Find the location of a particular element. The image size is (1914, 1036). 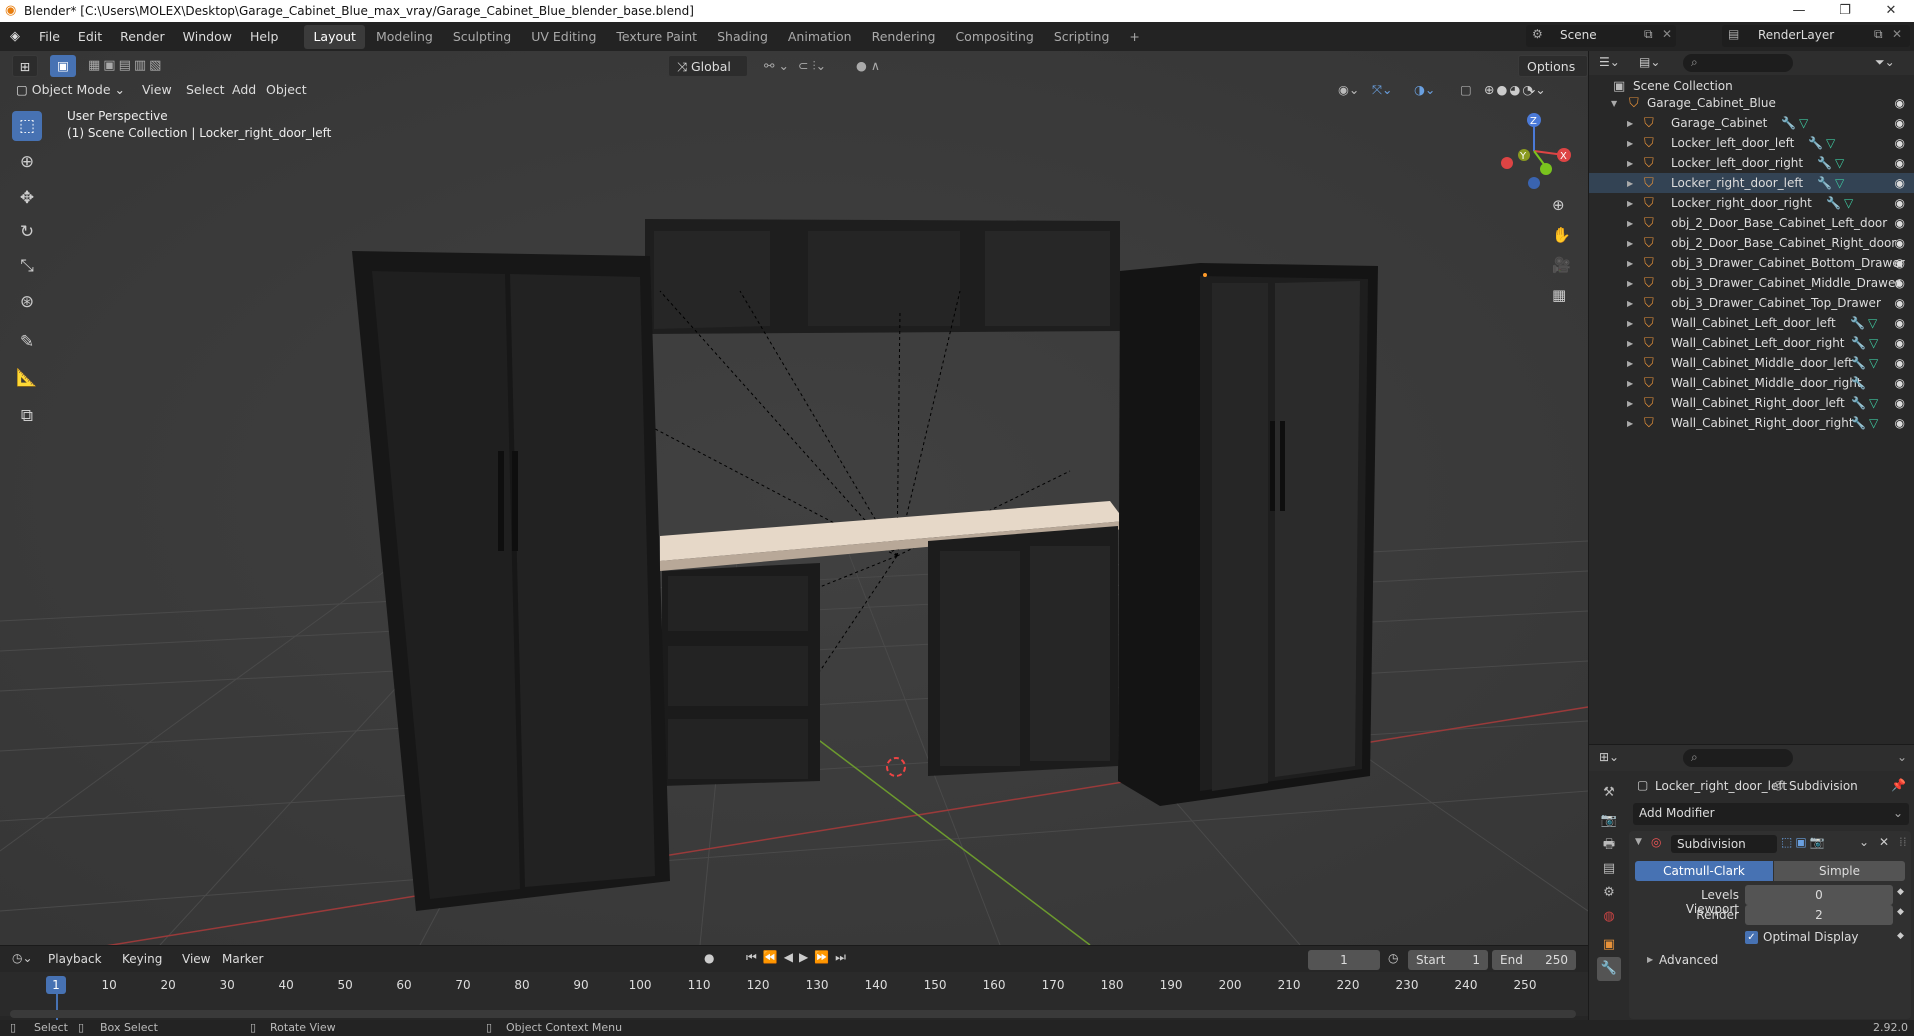

timeline-scrollbar is located at coordinates (793, 1014).